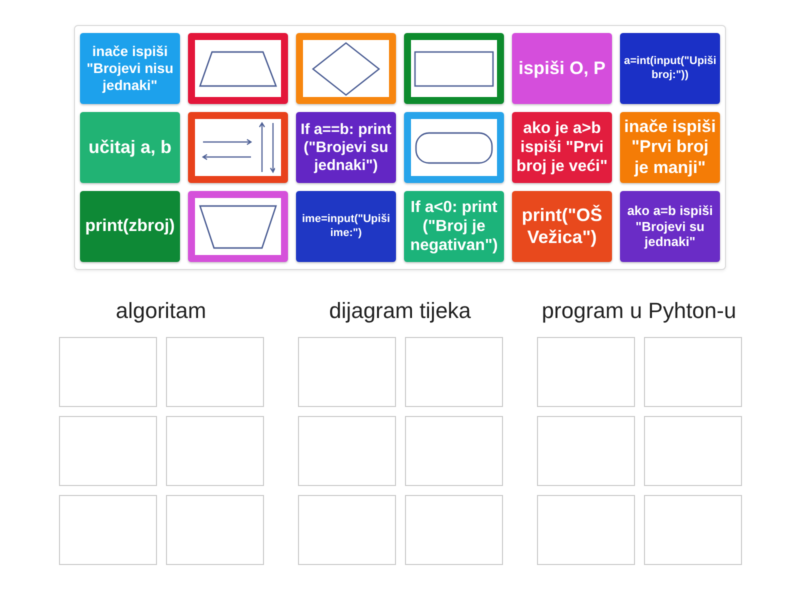  I want to click on group-heading: dijagram tijeka, so click(400, 311).